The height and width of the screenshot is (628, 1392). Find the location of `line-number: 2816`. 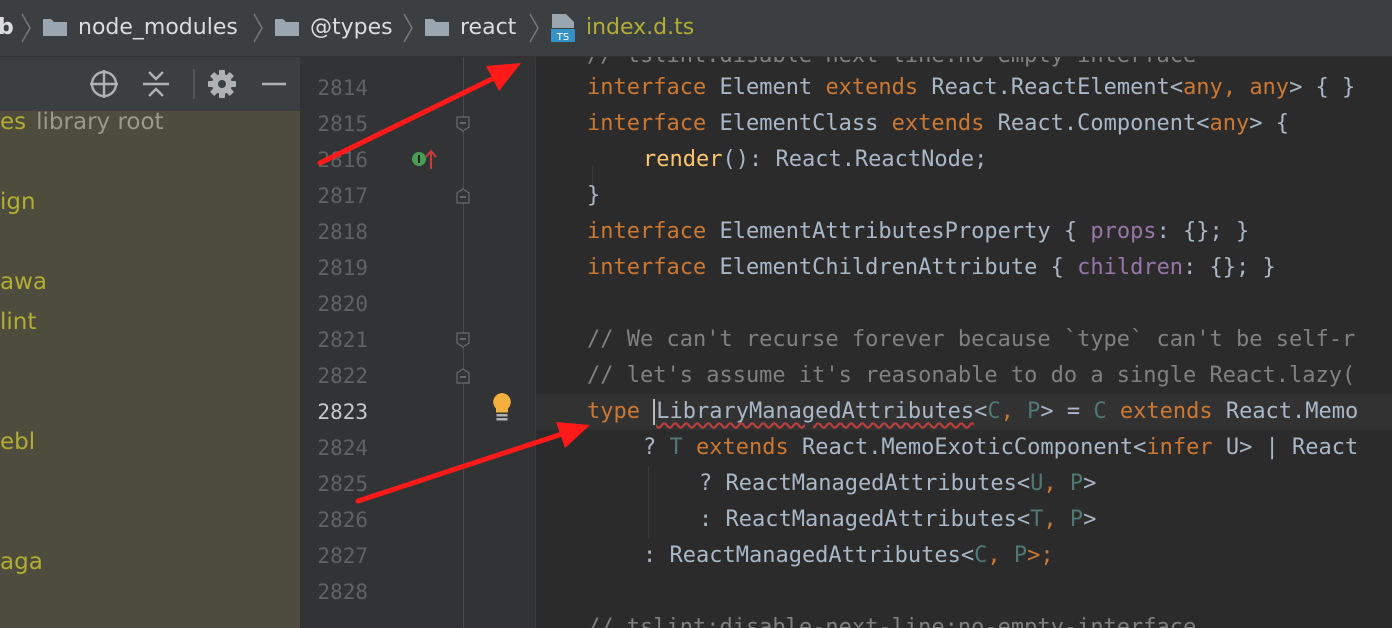

line-number: 2816 is located at coordinates (342, 160).